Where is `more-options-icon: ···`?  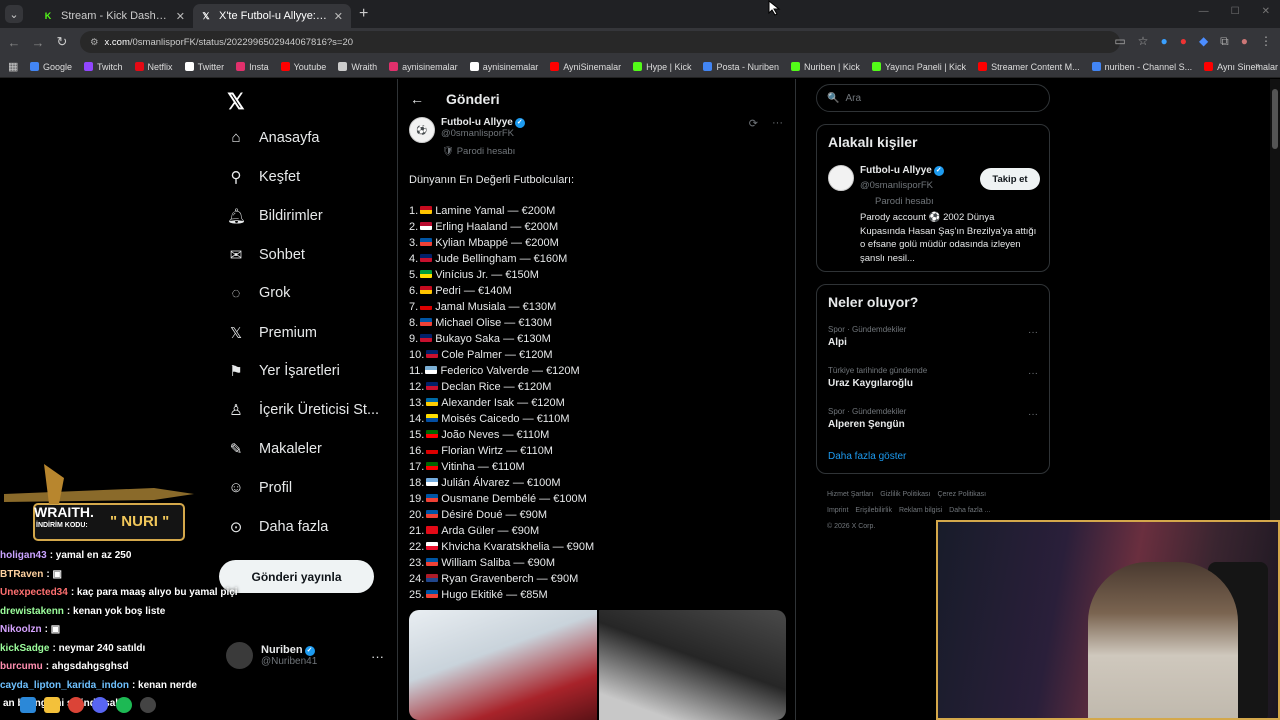
more-options-icon: ··· is located at coordinates (777, 123).